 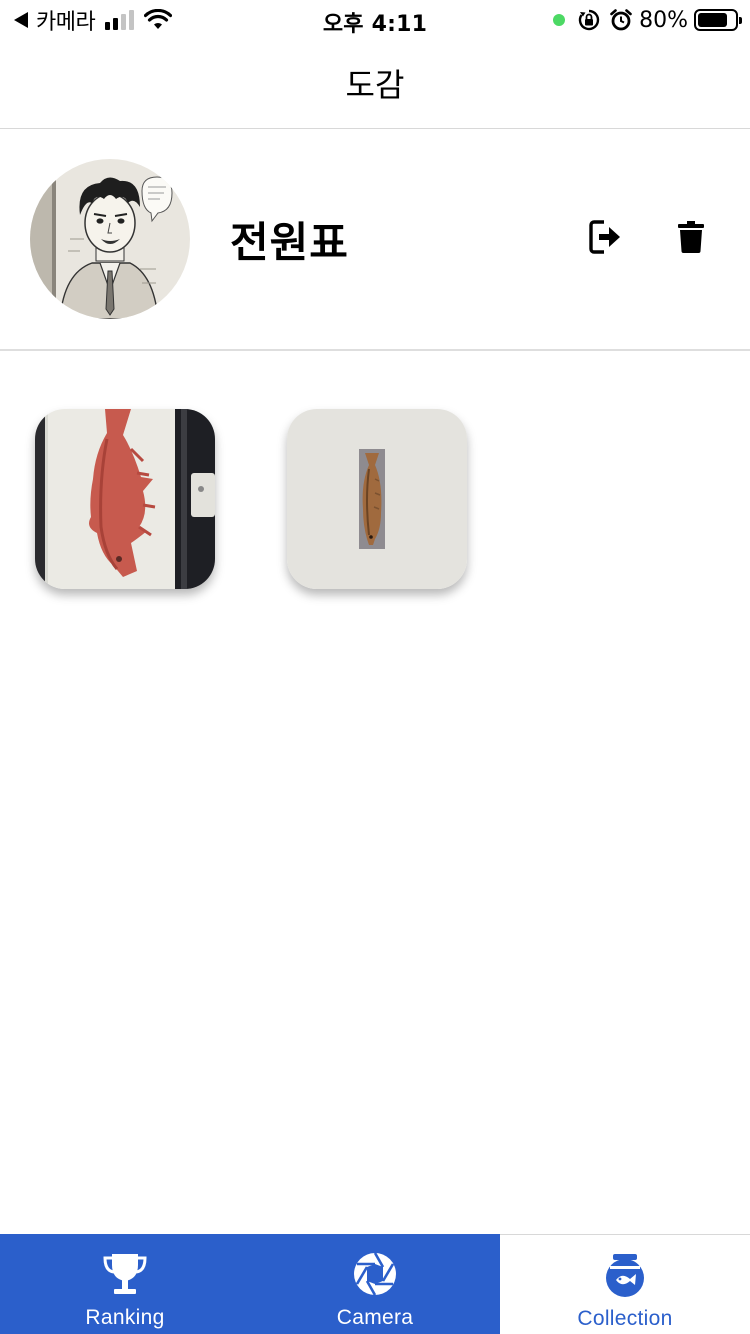 I want to click on battery-fill, so click(x=712, y=20).